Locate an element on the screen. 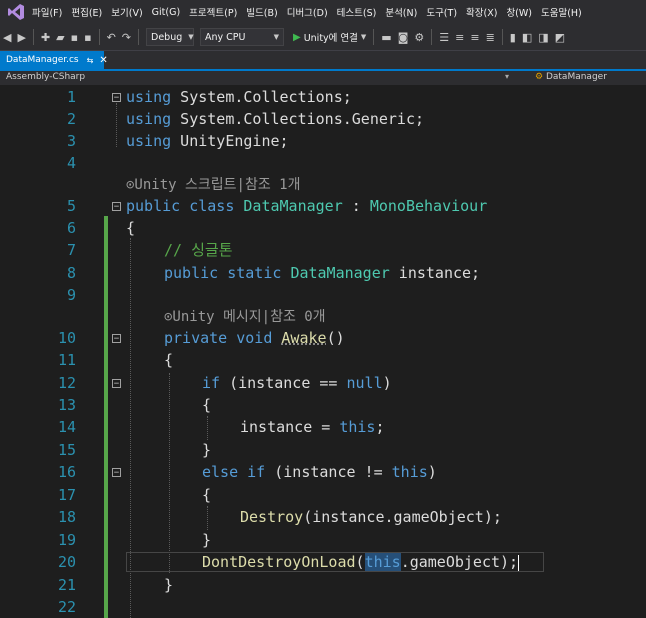  text-caret is located at coordinates (519, 562).